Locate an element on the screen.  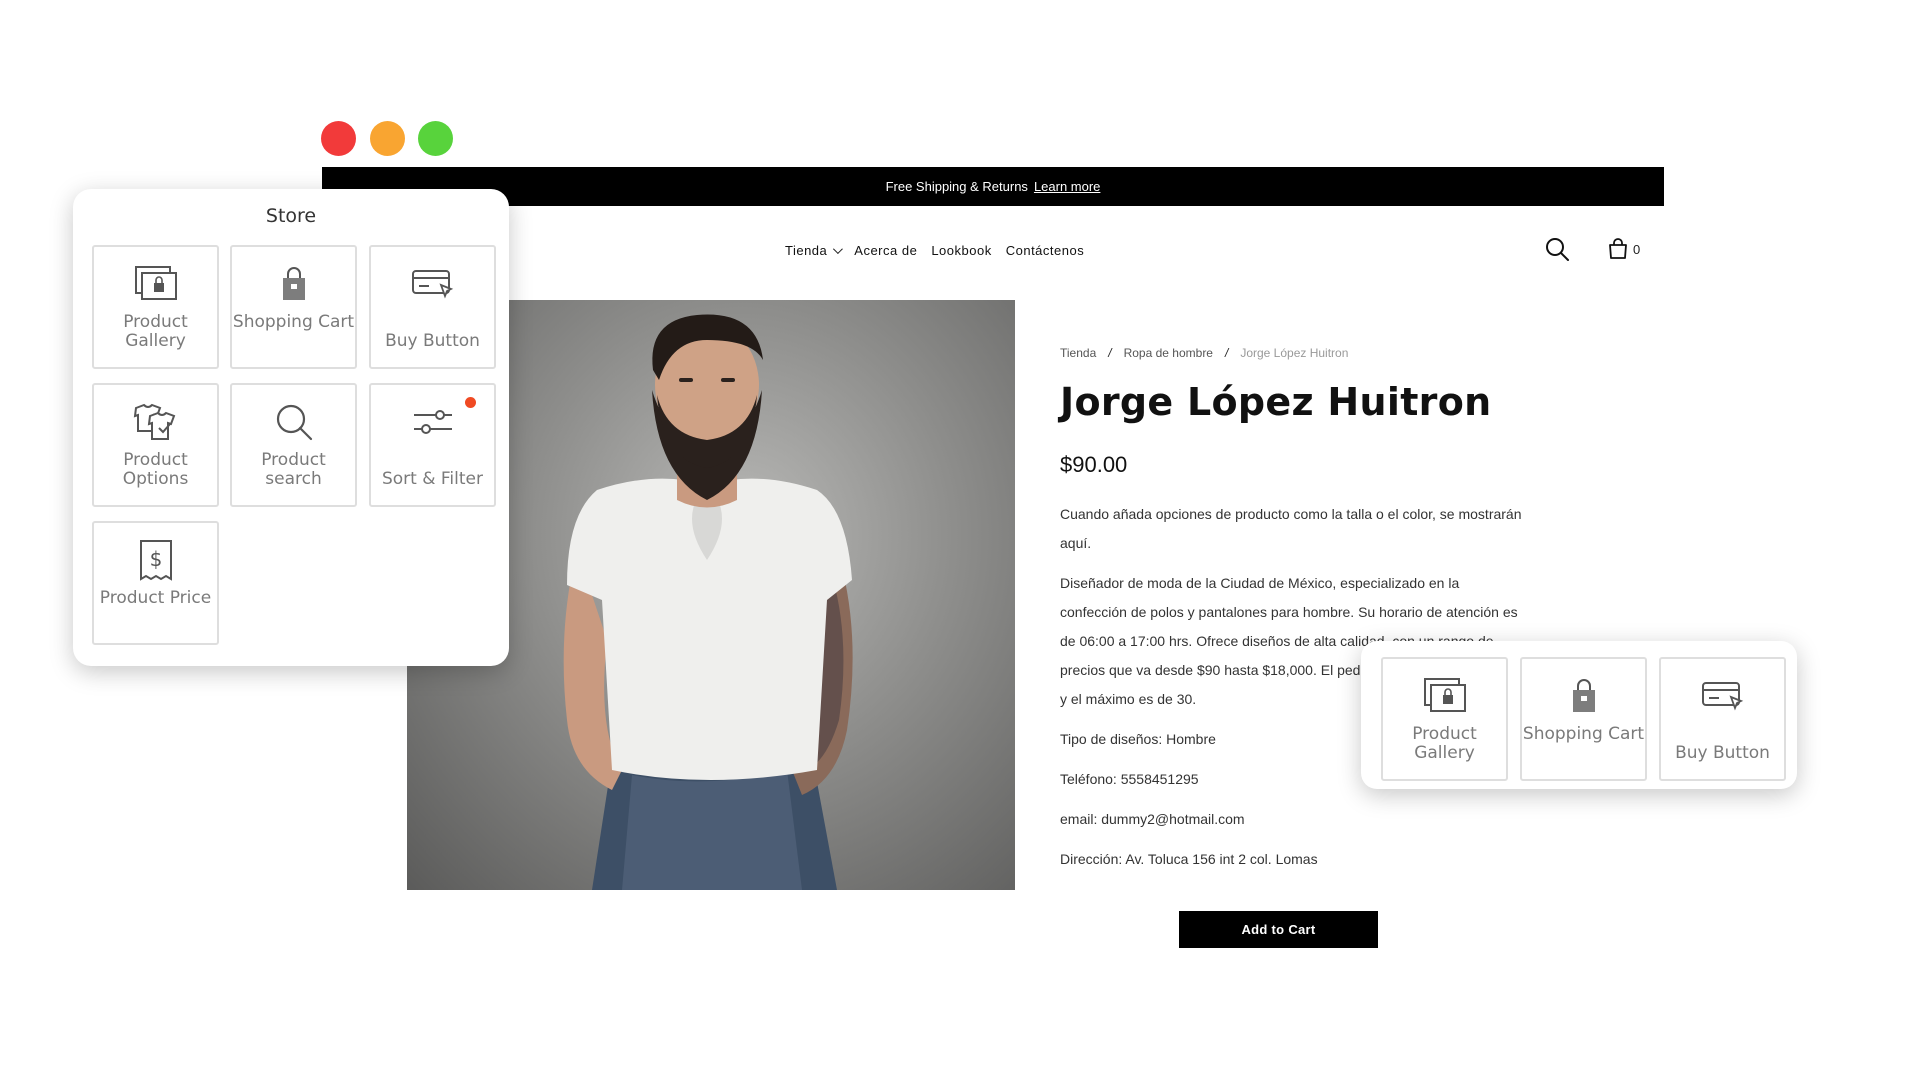
tile-label: Product Price is located at coordinates (155, 598).